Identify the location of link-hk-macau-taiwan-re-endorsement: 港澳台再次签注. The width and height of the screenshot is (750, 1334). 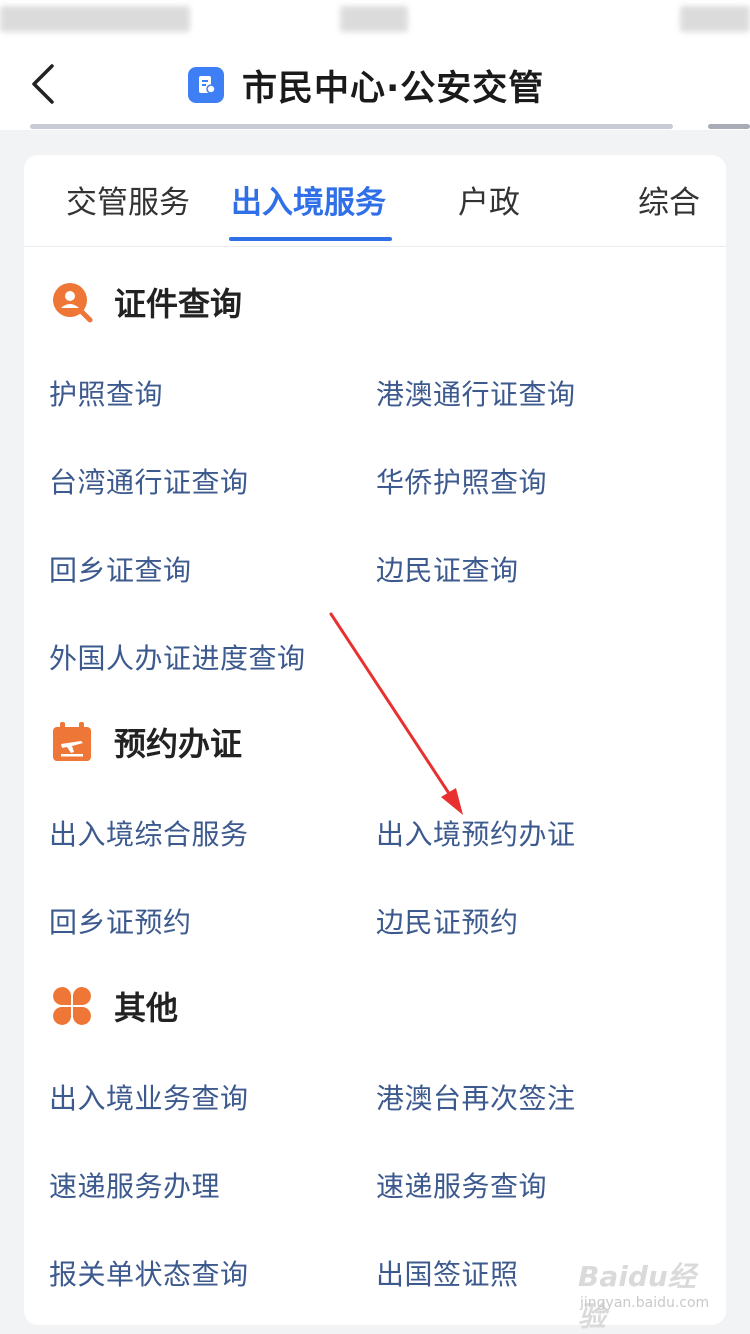
(476, 1097).